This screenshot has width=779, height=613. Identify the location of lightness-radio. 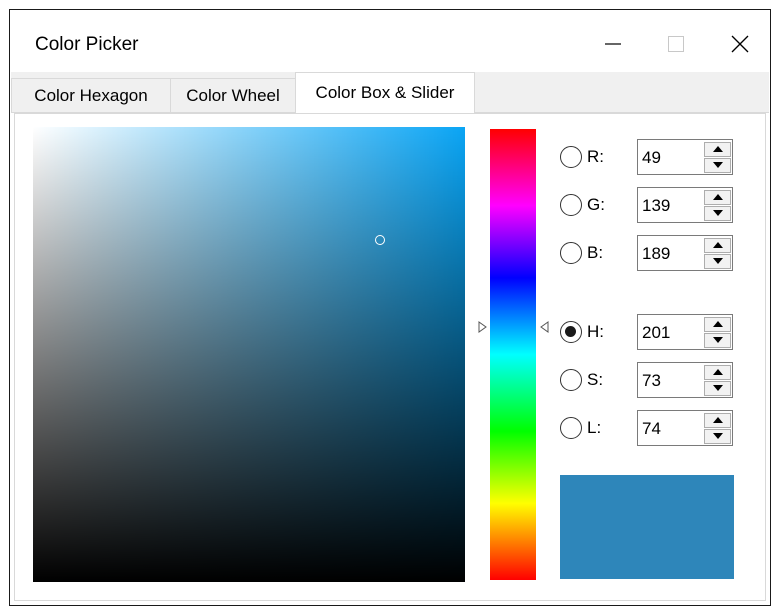
(571, 428).